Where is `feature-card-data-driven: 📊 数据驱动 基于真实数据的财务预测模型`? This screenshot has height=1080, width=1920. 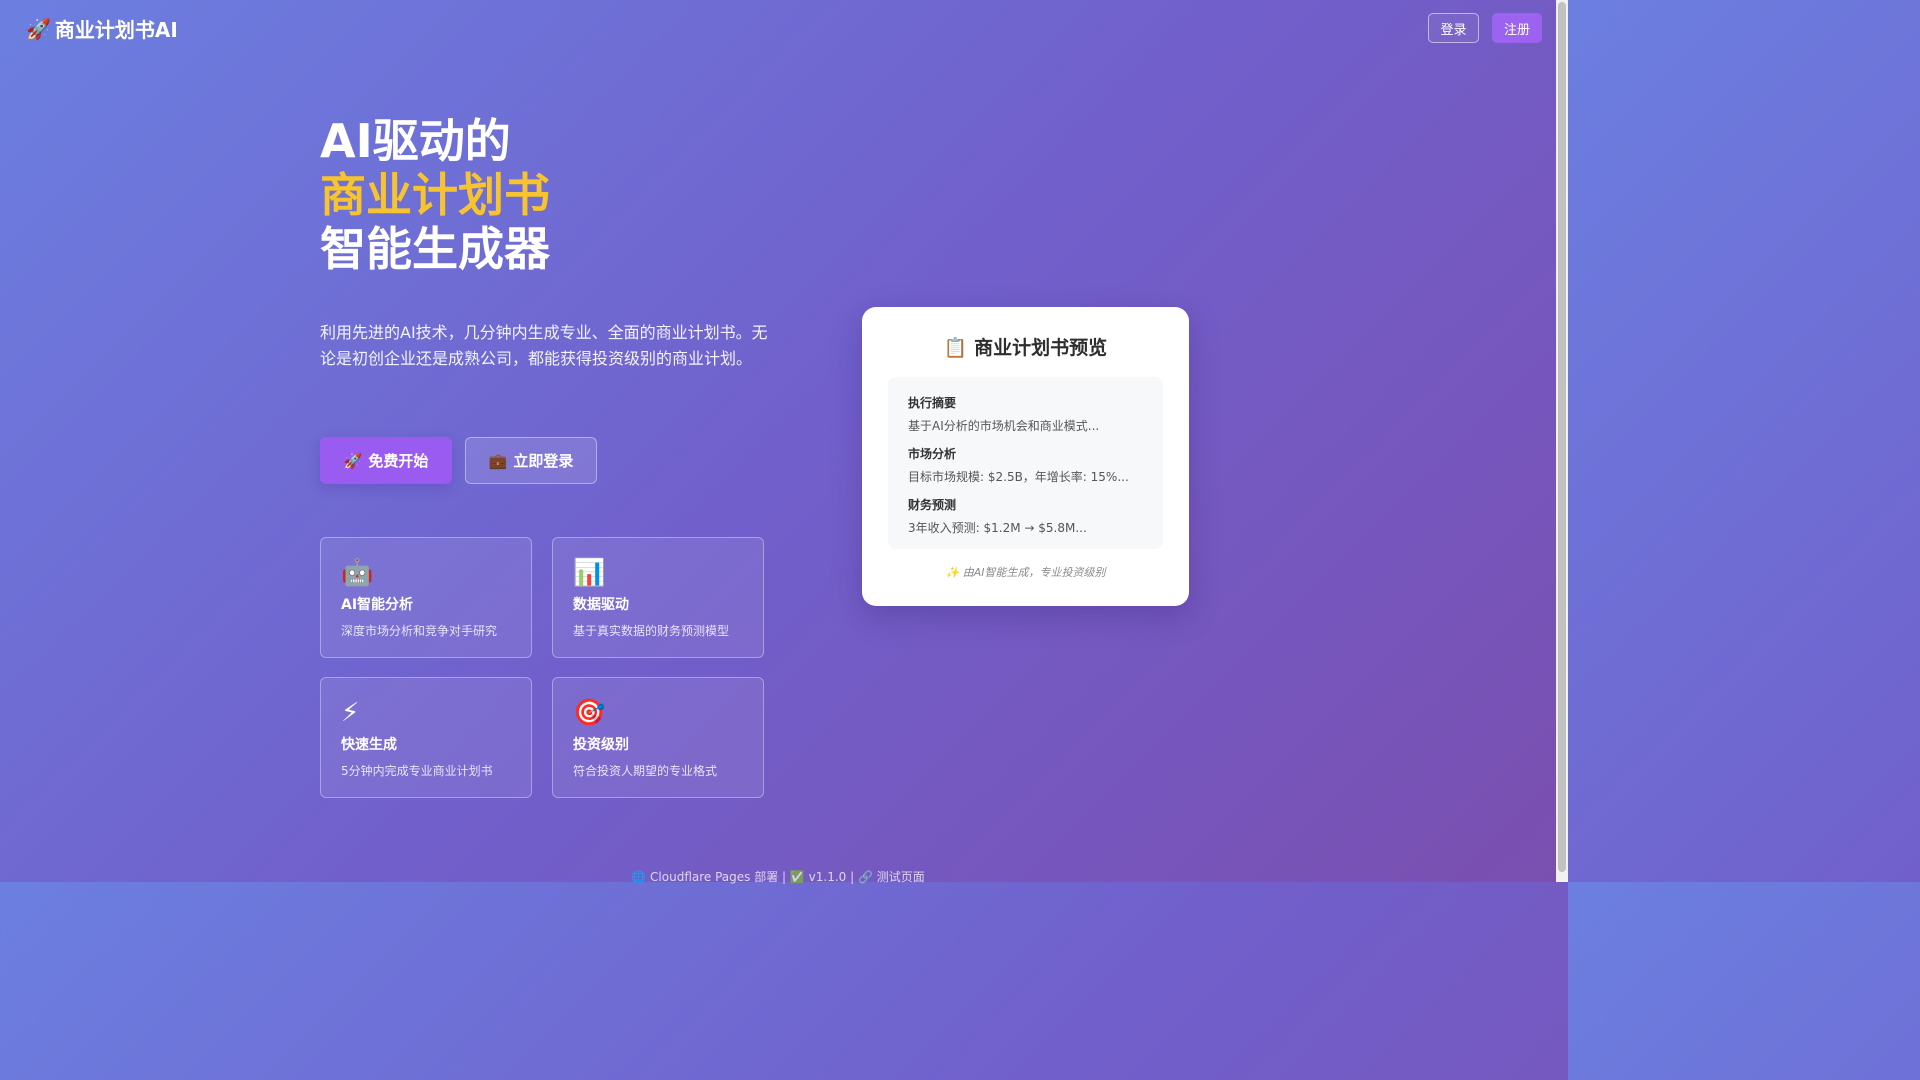 feature-card-data-driven: 📊 数据驱动 基于真实数据的财务预测模型 is located at coordinates (658, 597).